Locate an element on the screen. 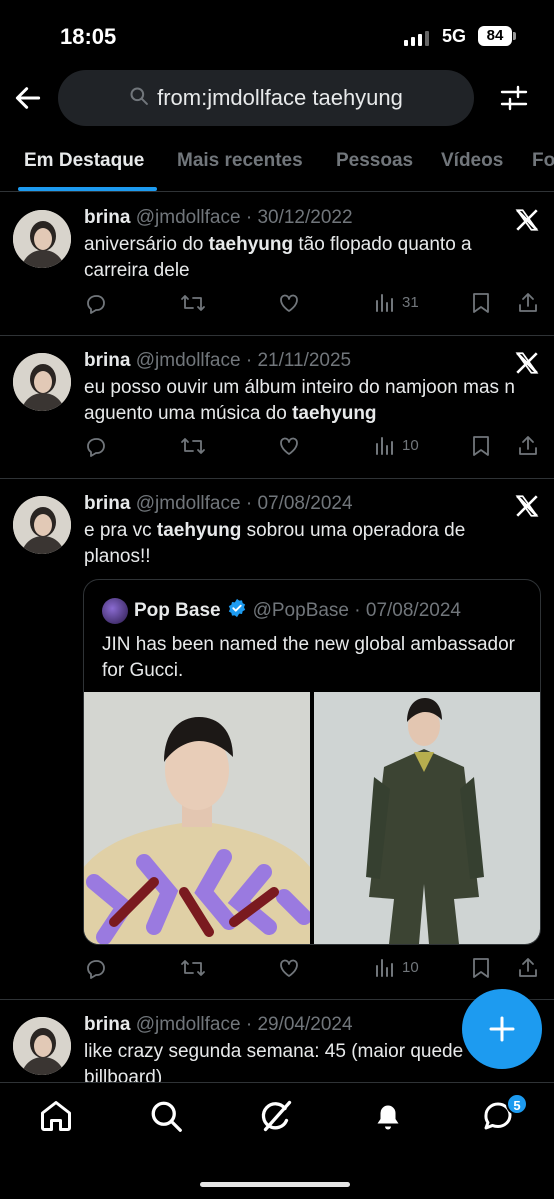 The width and height of the screenshot is (554, 1199). status-bar: 18:05 5G 84 is located at coordinates (277, 31).